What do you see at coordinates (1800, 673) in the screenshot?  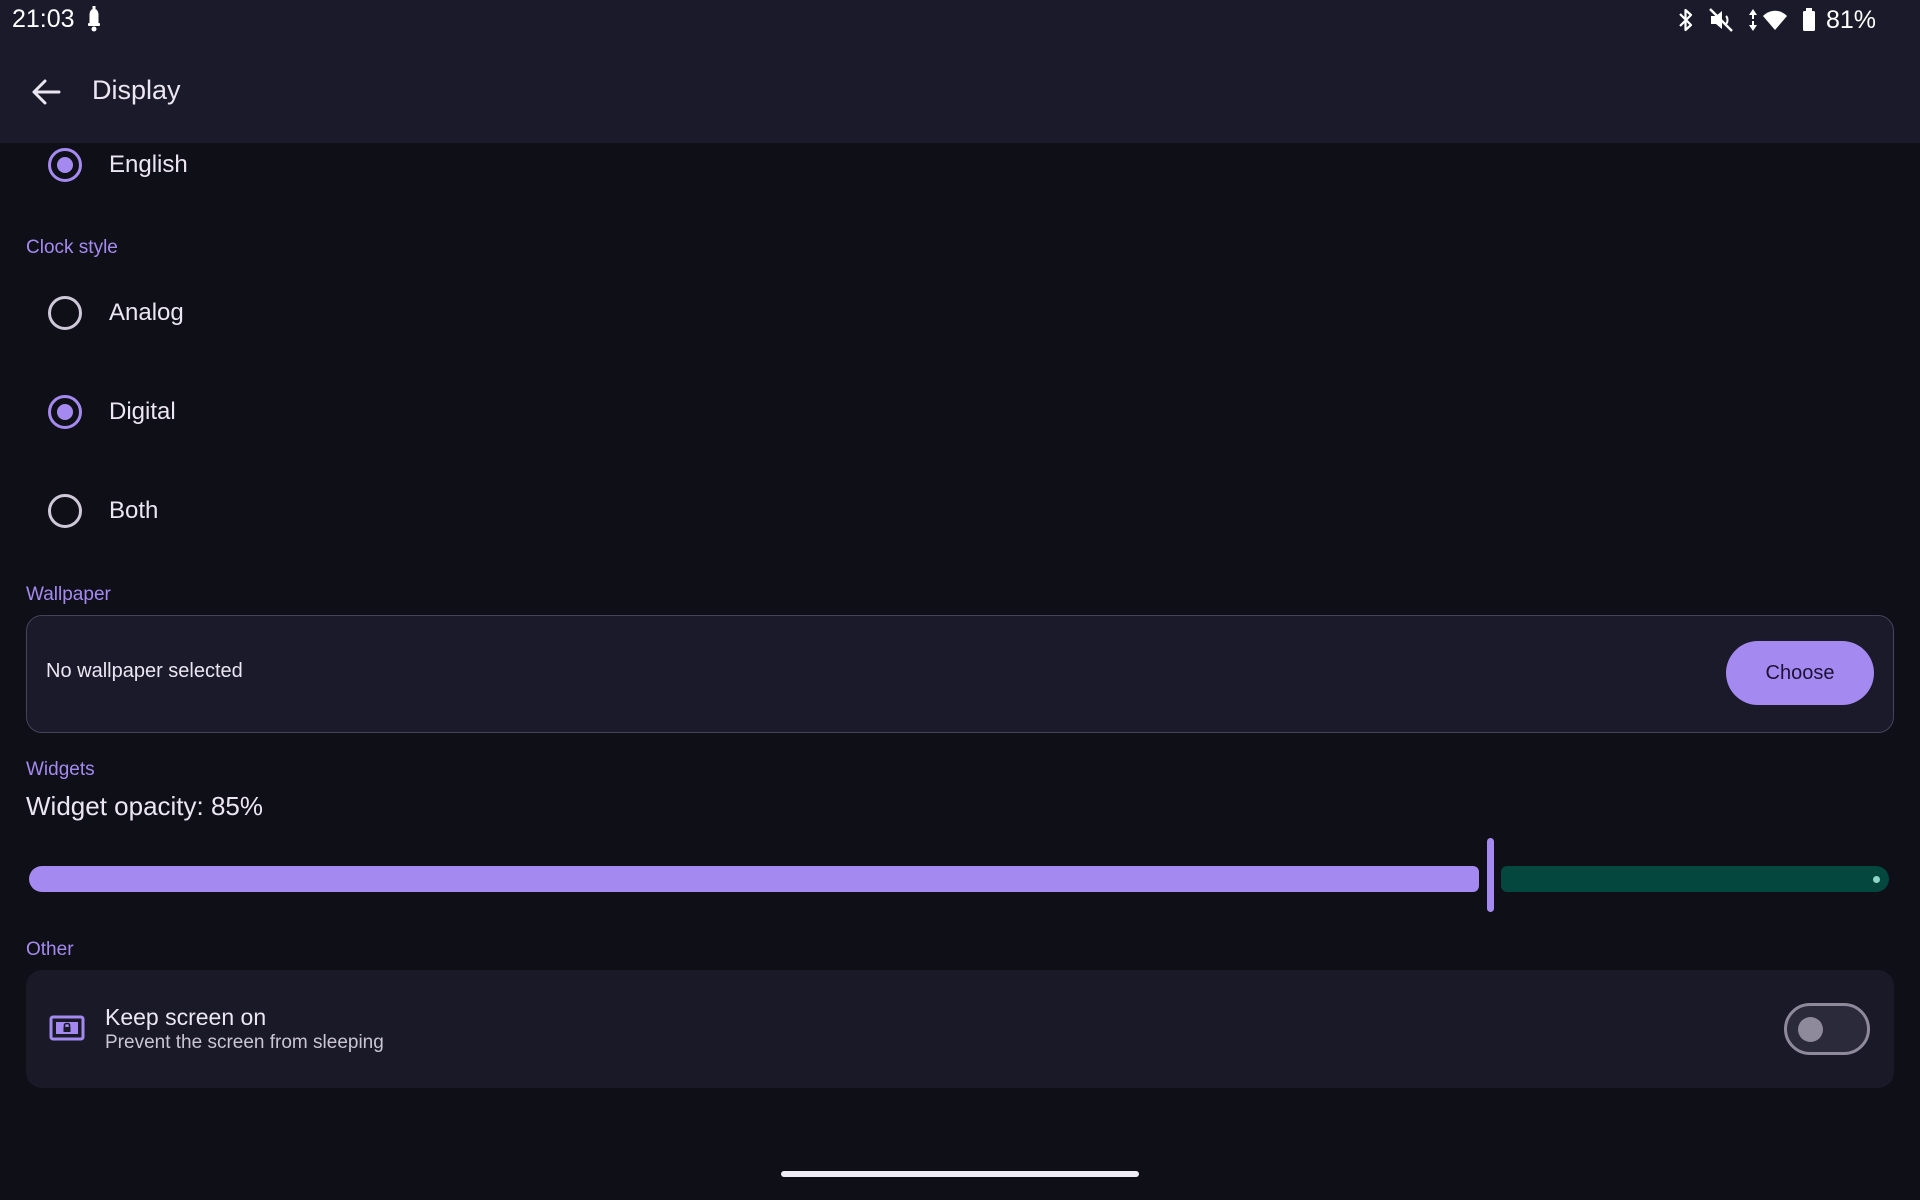 I see `choose-wallpaper-button: Choose` at bounding box center [1800, 673].